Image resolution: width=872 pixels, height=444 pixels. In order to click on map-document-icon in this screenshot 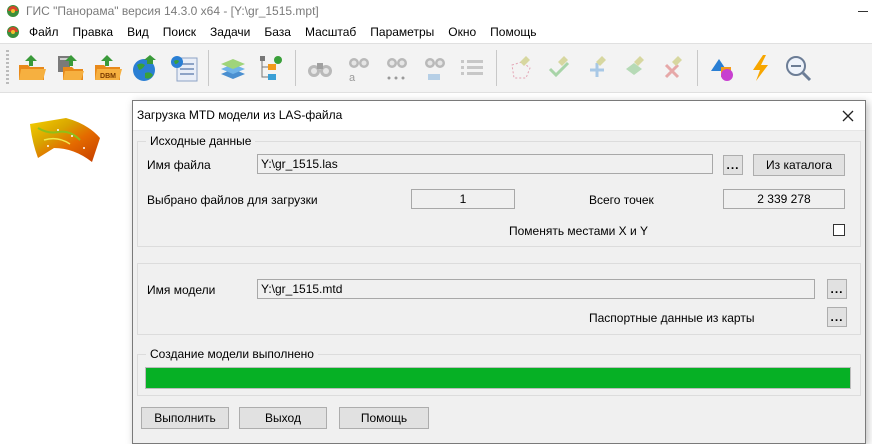, I will do `click(184, 69)`.